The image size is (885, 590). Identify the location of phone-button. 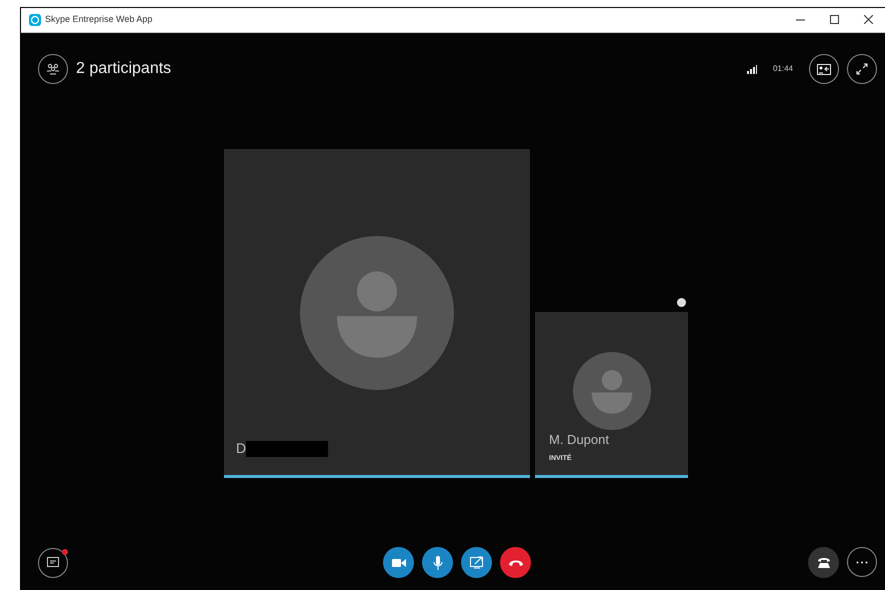
(823, 562).